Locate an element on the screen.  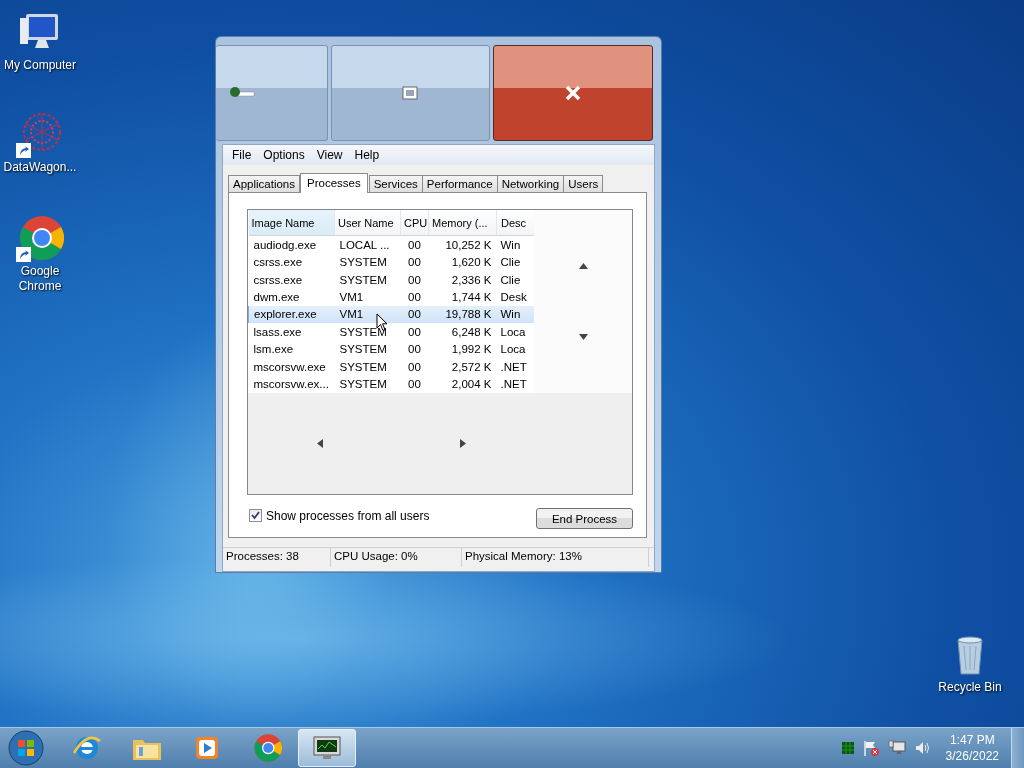
tab: Services is located at coordinates (395, 183).